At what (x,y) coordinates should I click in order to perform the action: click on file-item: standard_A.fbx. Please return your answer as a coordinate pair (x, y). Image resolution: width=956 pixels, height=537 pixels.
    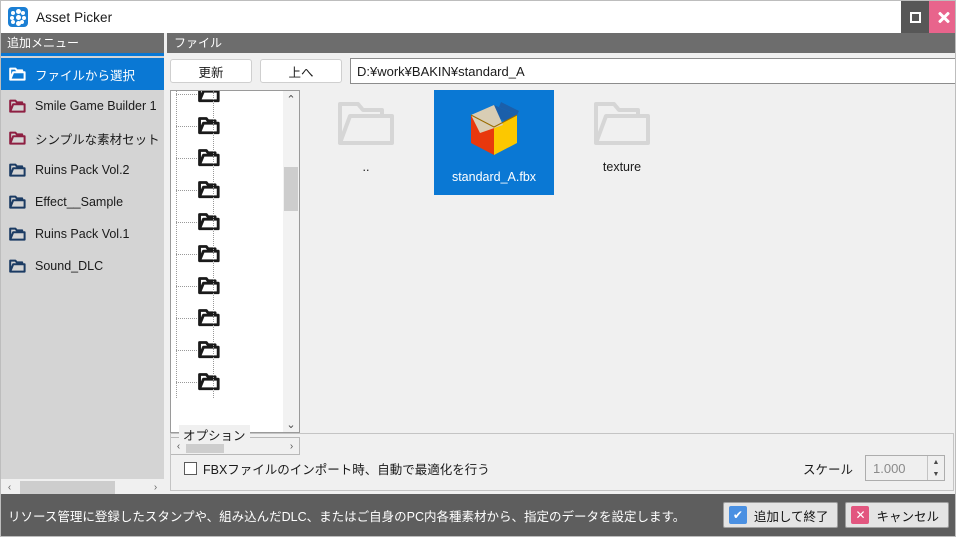
    Looking at the image, I should click on (494, 142).